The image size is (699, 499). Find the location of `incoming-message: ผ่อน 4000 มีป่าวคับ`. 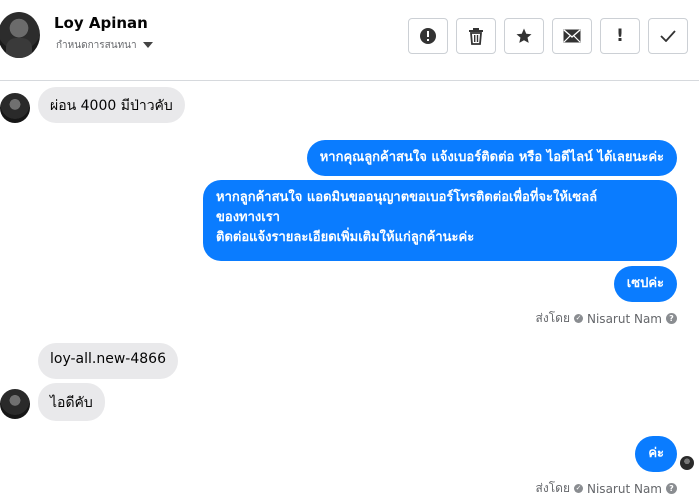

incoming-message: ผ่อน 4000 มีป่าวคับ is located at coordinates (111, 105).